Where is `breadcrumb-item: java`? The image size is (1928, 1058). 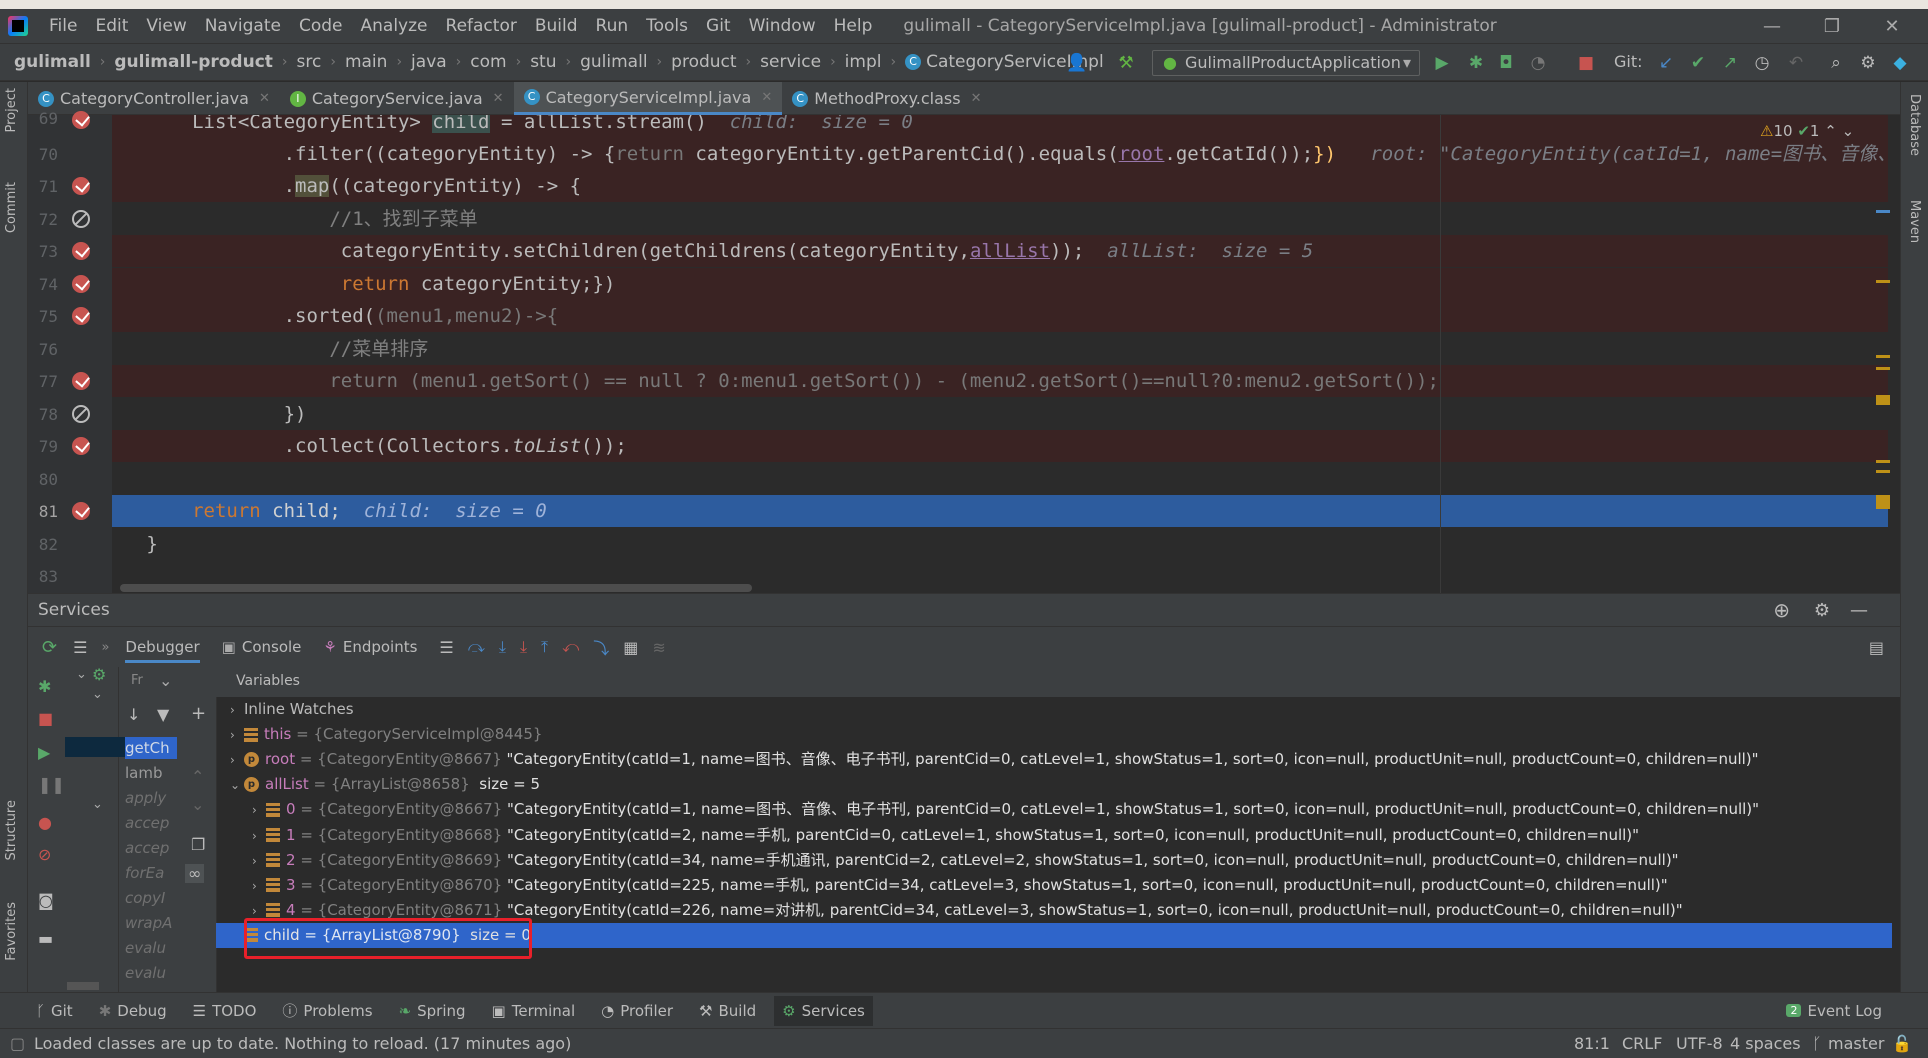 breadcrumb-item: java is located at coordinates (429, 62).